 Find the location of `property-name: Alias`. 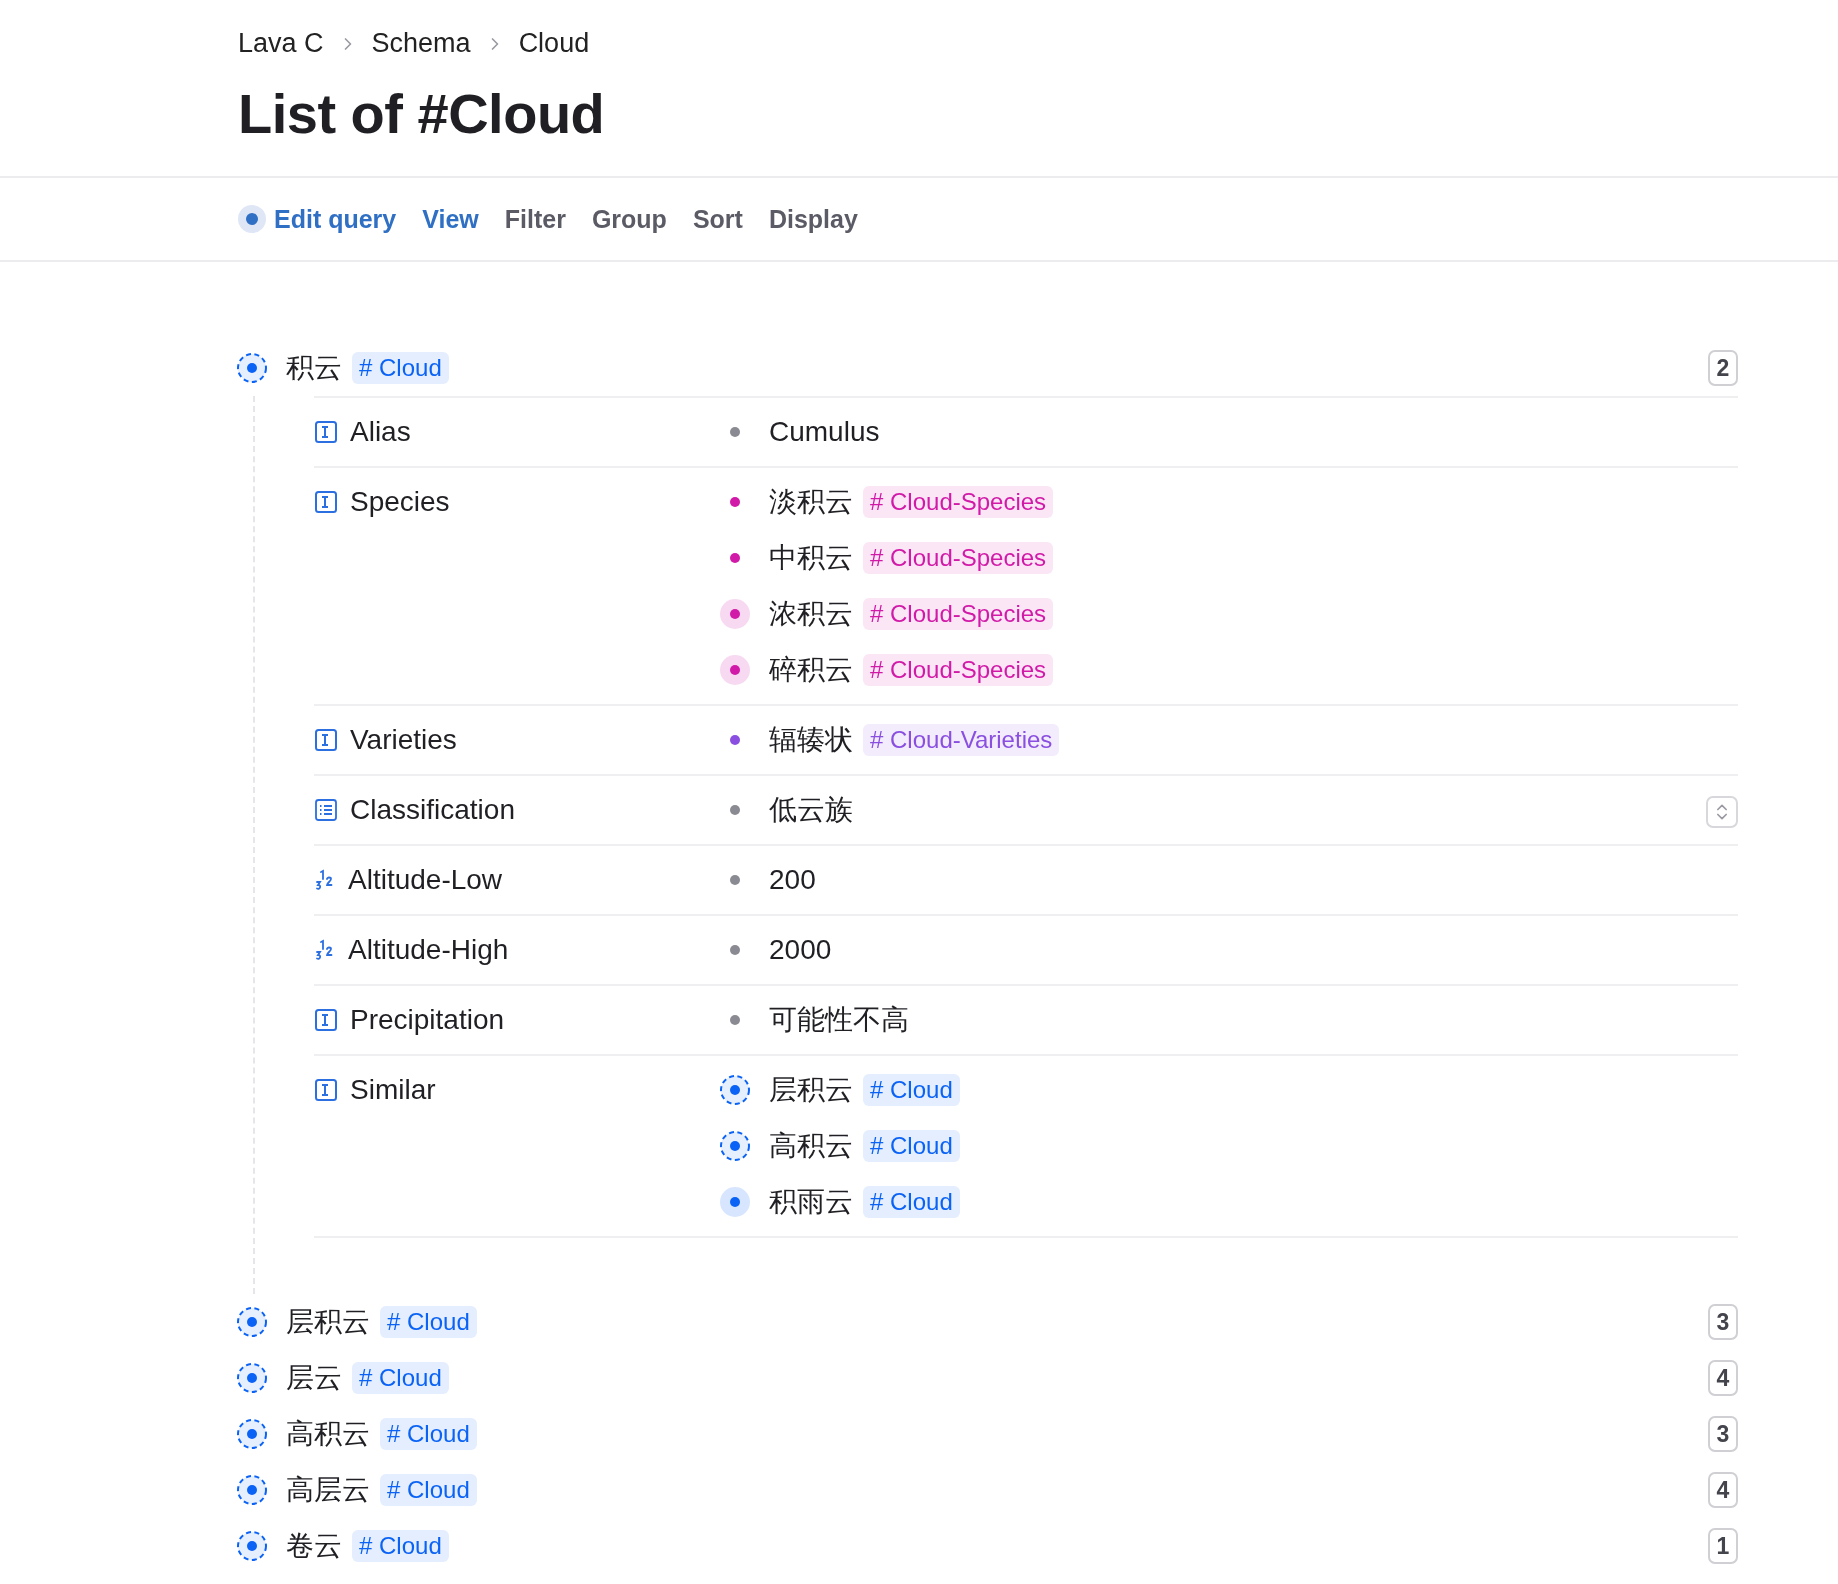

property-name: Alias is located at coordinates (380, 432).